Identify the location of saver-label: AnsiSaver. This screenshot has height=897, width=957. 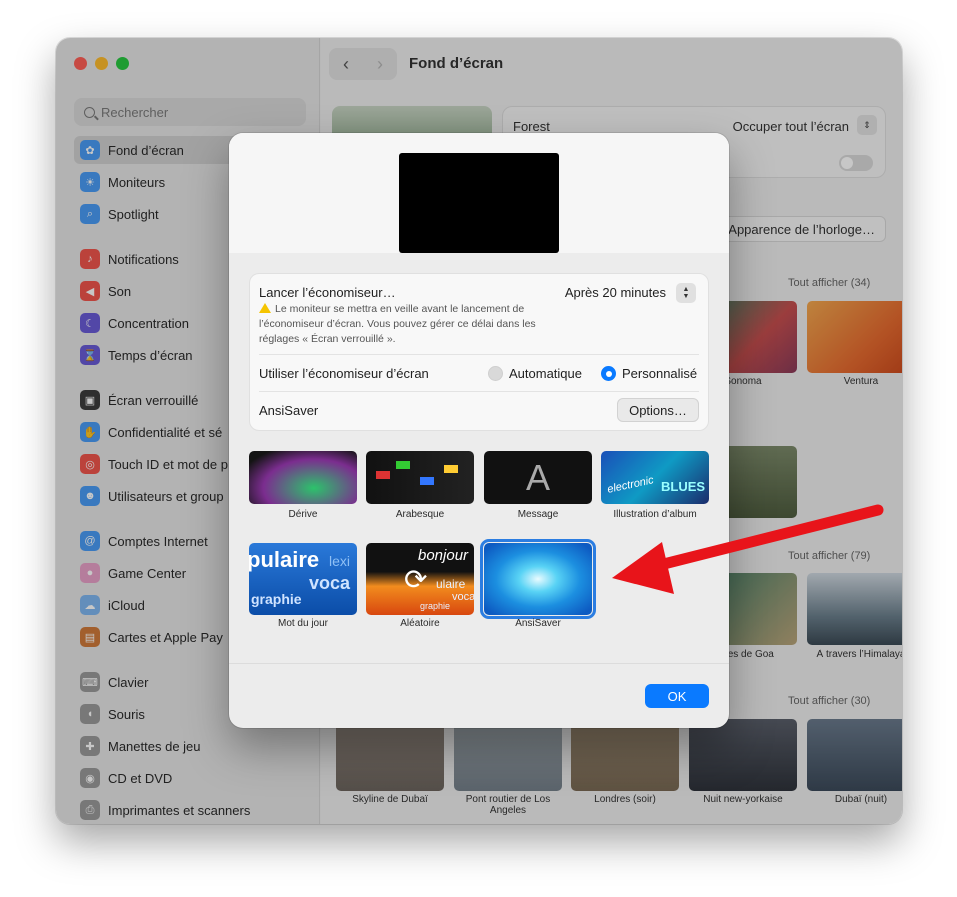
(538, 623).